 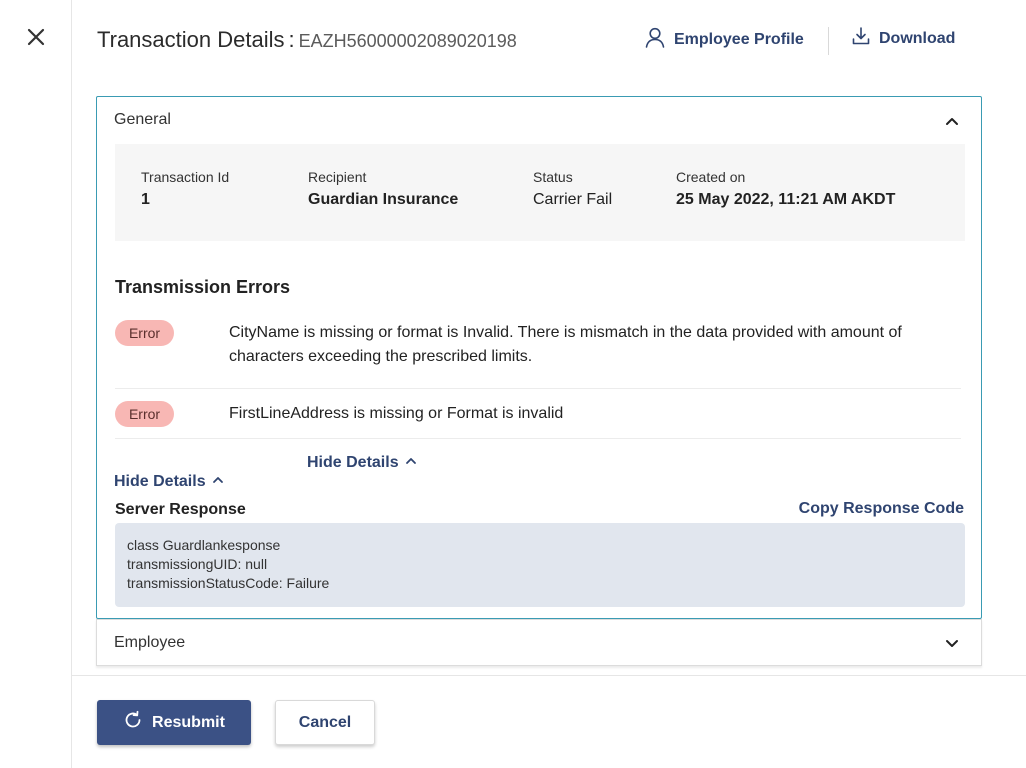 I want to click on page-title-text: Transaction Details, so click(x=191, y=39).